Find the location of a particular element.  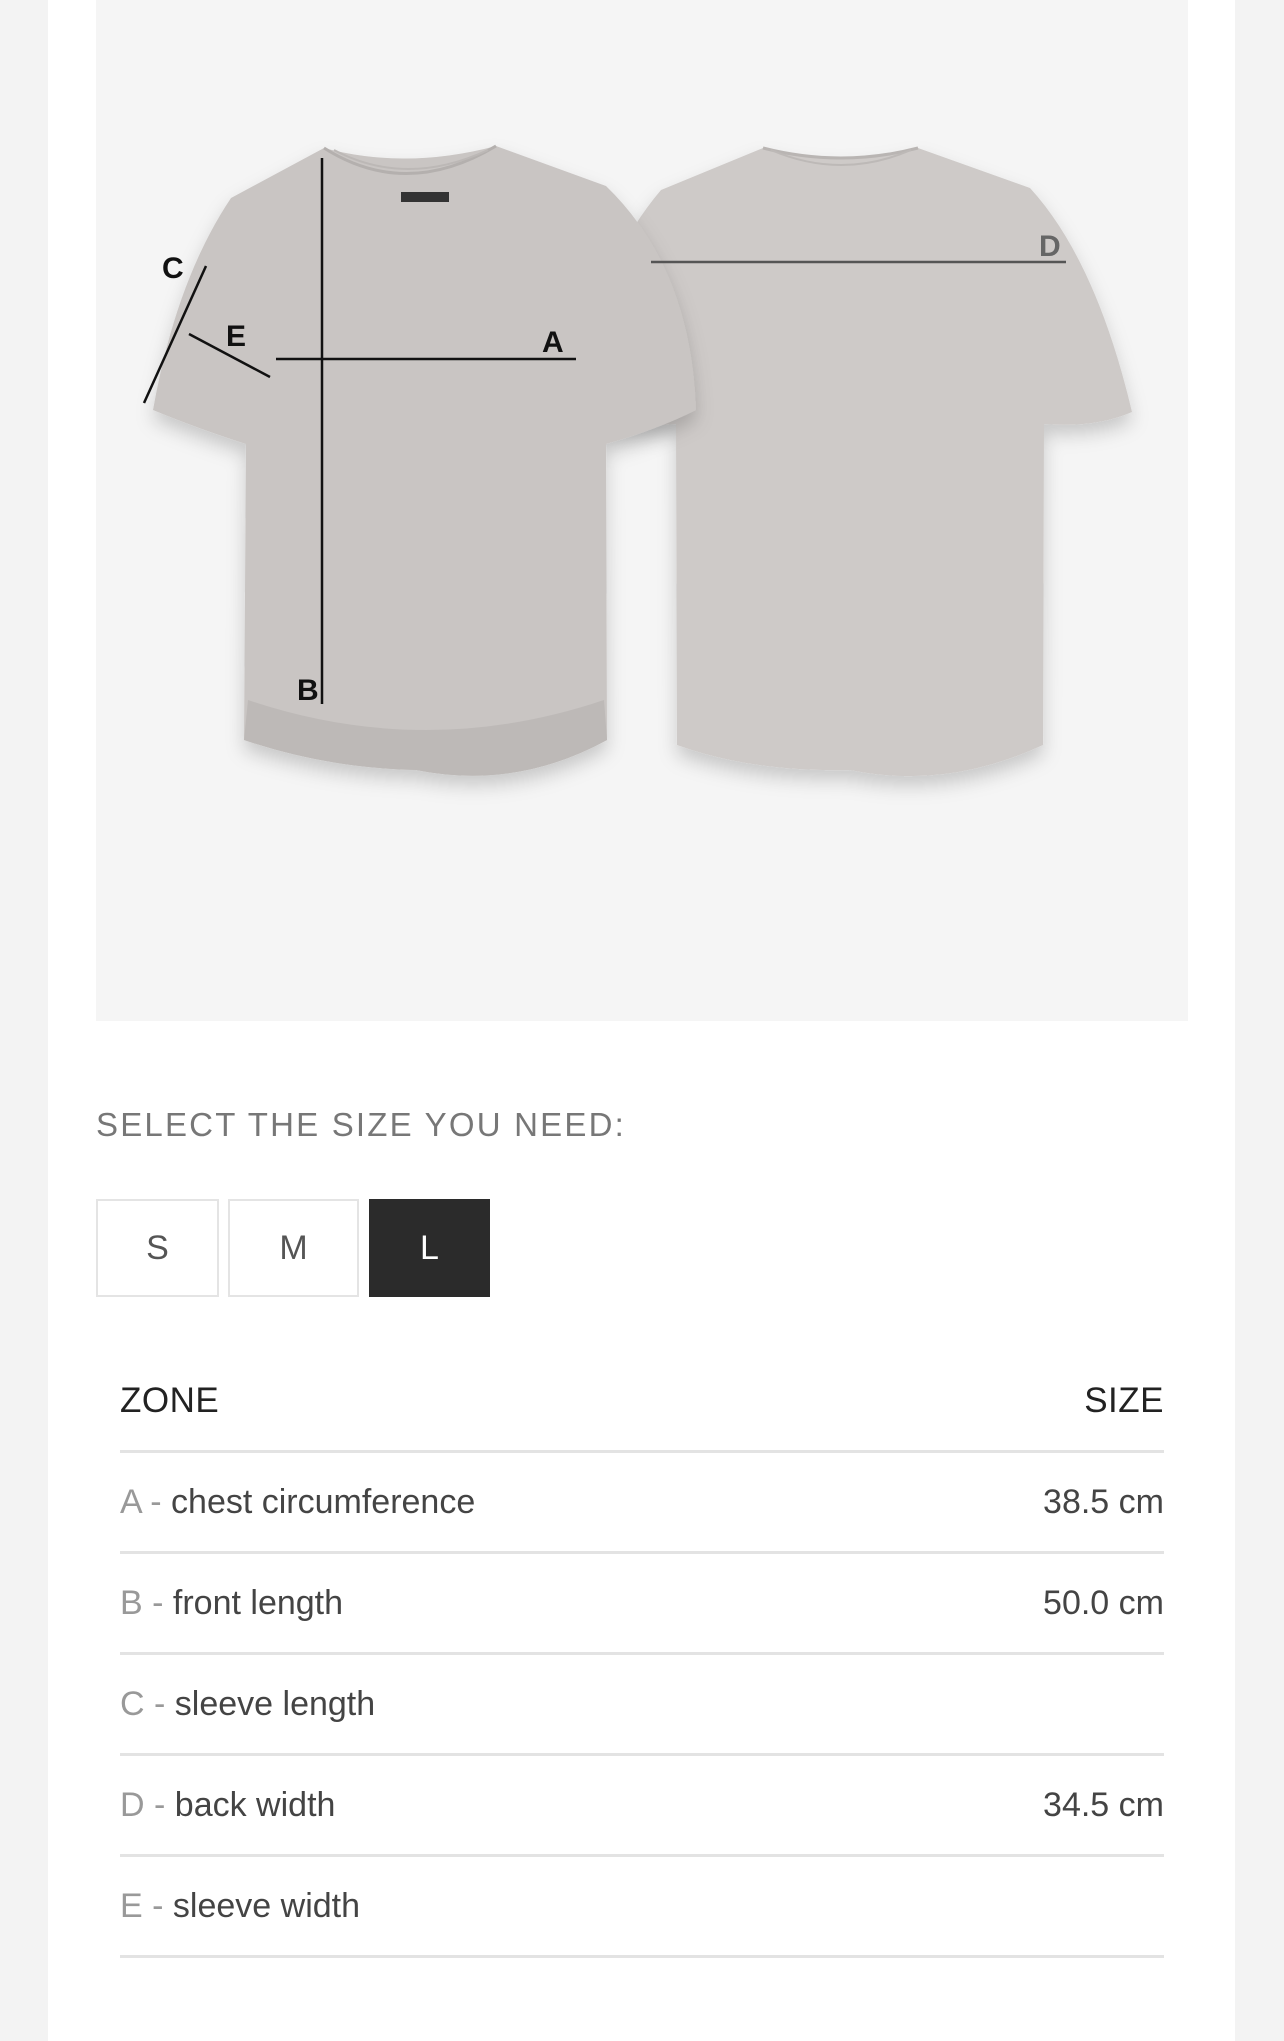

size-option-s: S is located at coordinates (157, 1248).